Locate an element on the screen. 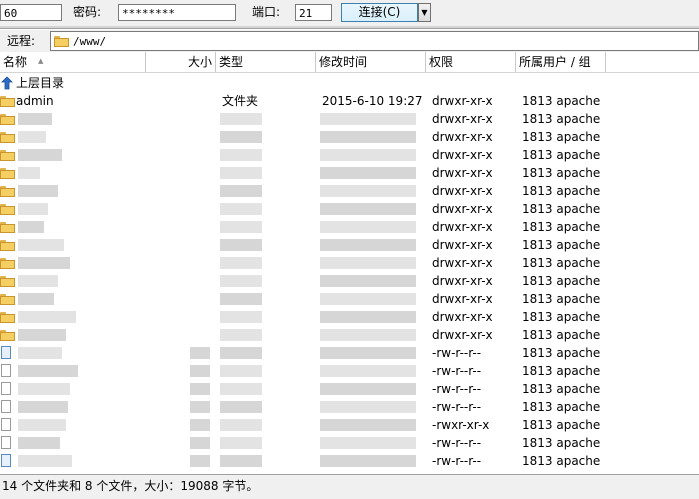  file-type: 文件夹 is located at coordinates (240, 101).